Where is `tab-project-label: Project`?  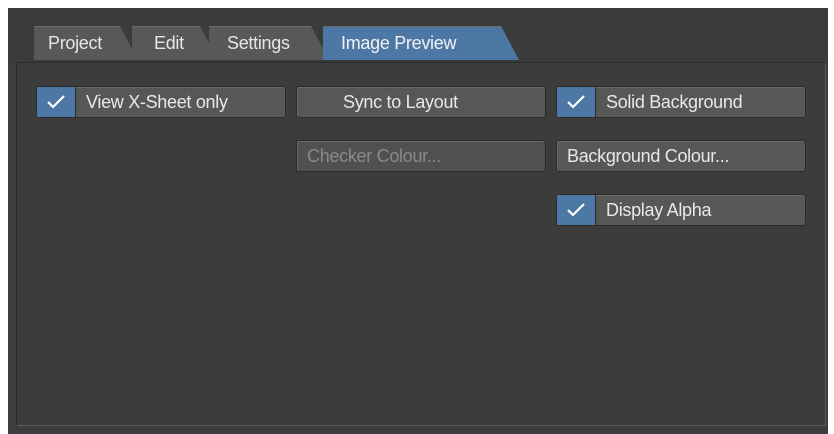 tab-project-label: Project is located at coordinates (75, 43).